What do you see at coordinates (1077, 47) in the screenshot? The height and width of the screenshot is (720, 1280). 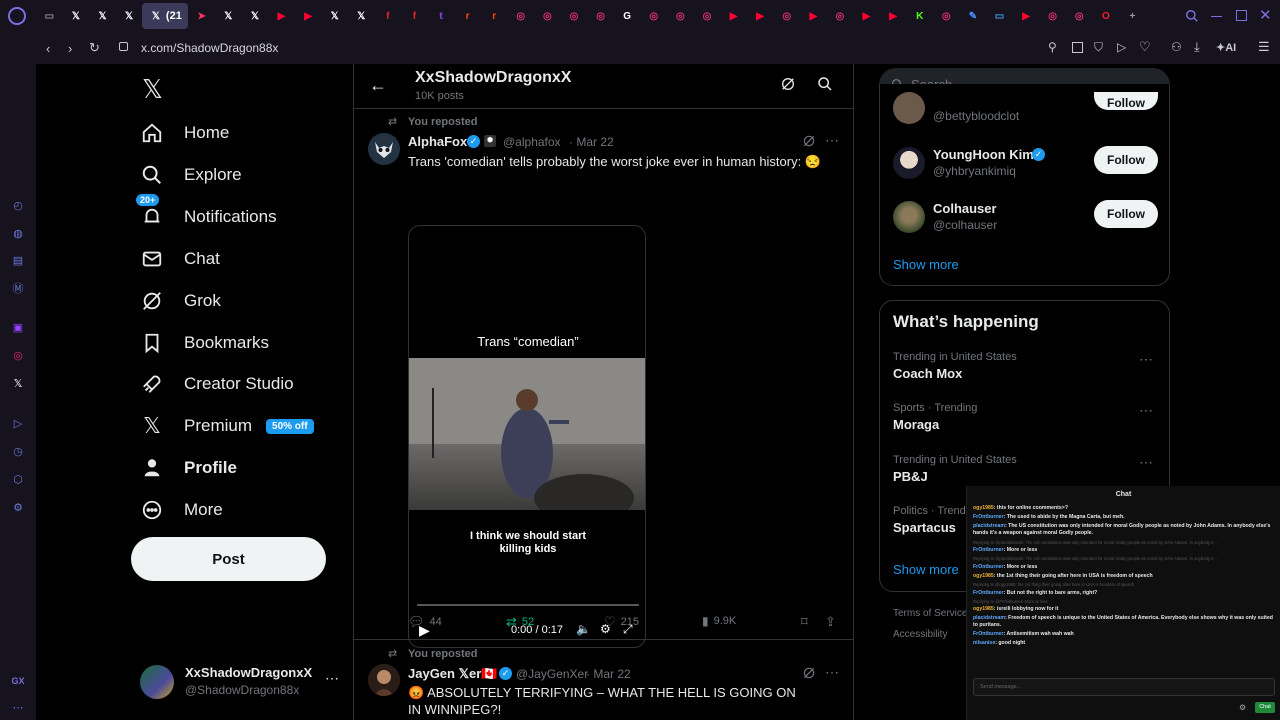 I see `snapshot-icon` at bounding box center [1077, 47].